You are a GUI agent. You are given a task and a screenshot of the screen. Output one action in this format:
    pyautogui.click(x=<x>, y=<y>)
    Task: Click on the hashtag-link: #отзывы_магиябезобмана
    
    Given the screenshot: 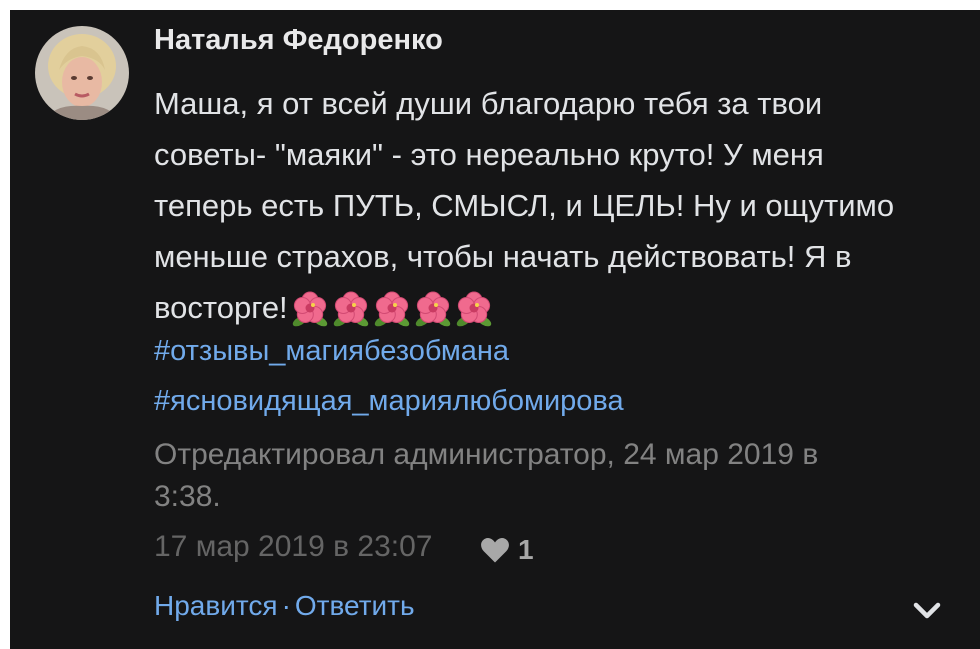 What is the action you would take?
    pyautogui.click(x=331, y=351)
    